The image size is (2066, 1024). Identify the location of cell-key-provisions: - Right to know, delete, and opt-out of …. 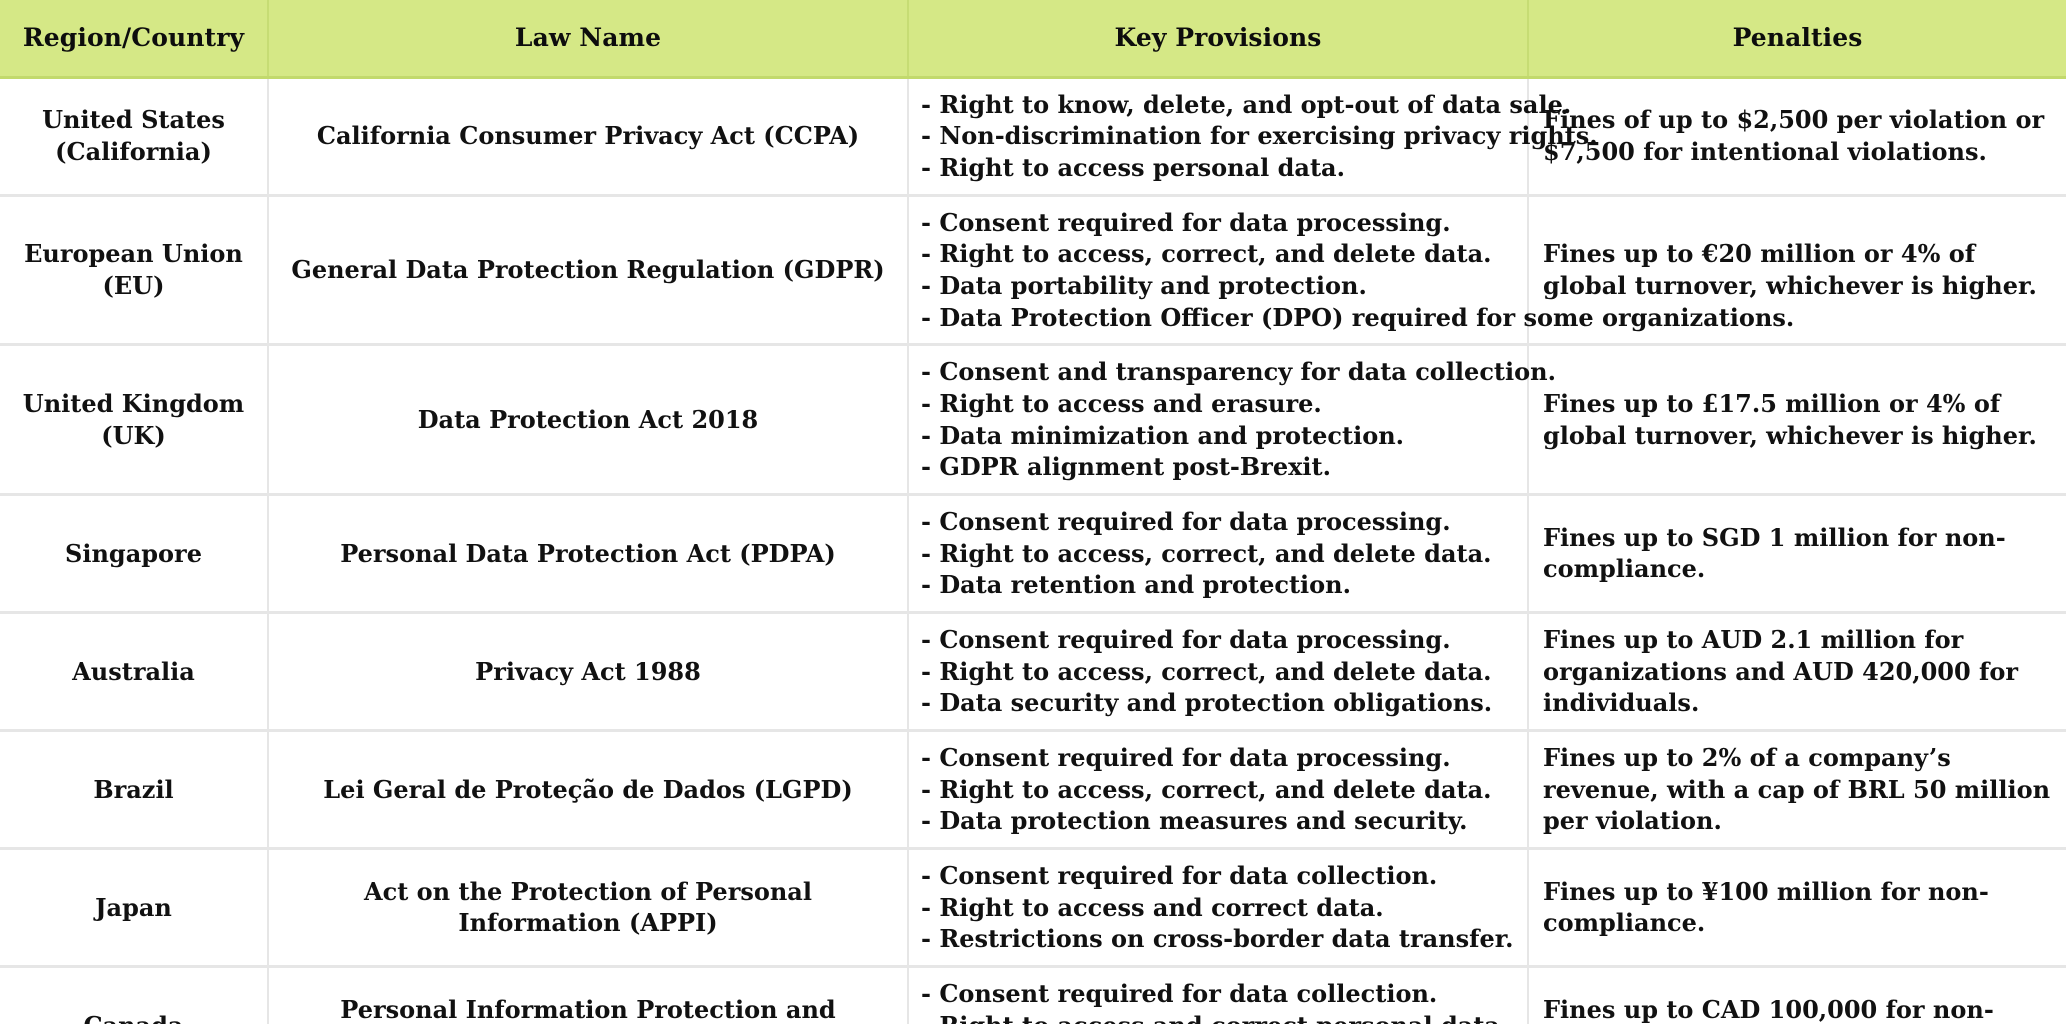
(1253, 137).